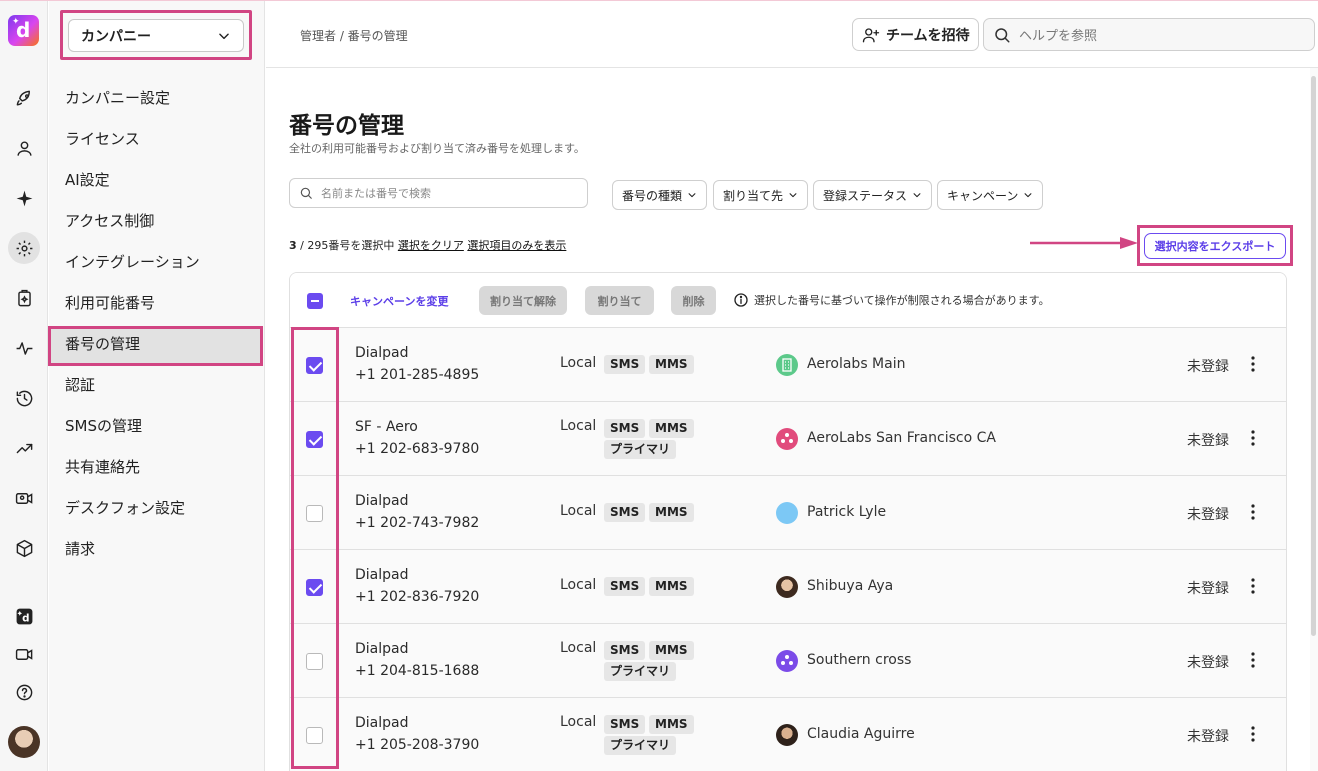  I want to click on search-icon, so click(1002, 34).